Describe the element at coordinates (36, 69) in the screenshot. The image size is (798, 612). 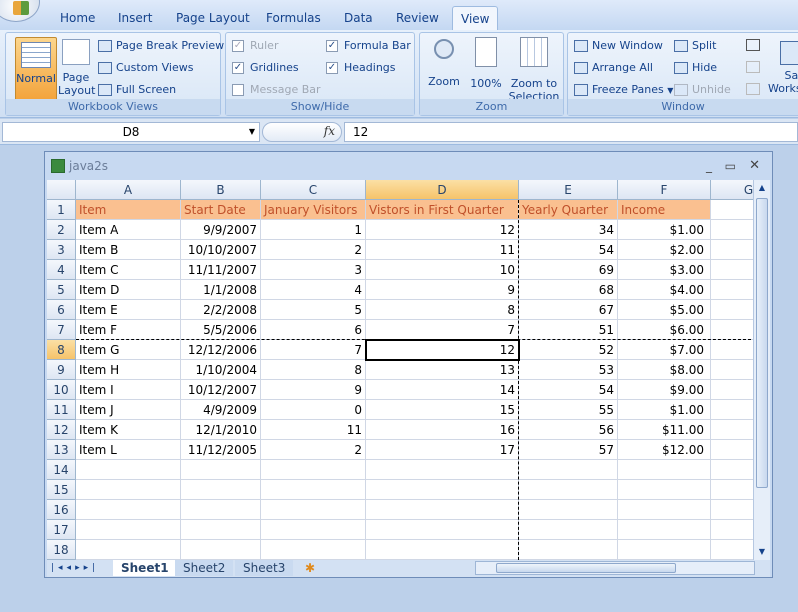
I see `normal-view-button: Normal` at that location.